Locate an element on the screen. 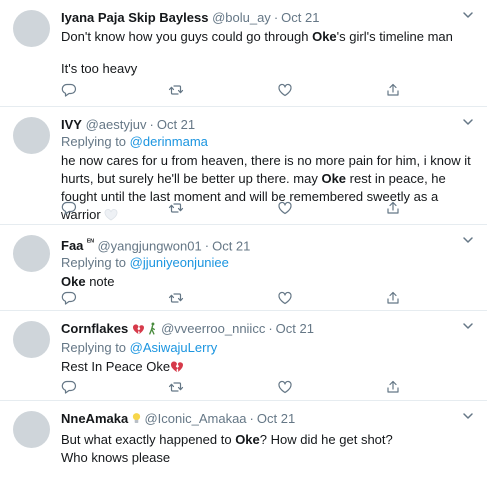 This screenshot has height=489, width=487. display-name: IVY is located at coordinates (71, 124).